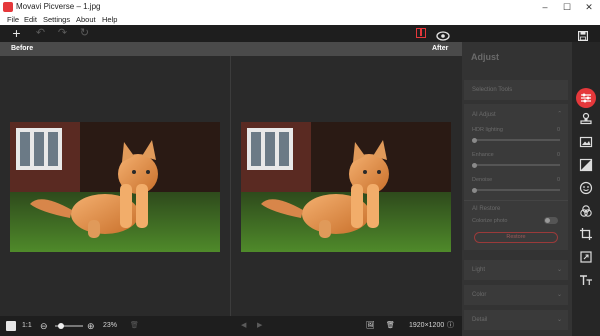  I want to click on after-label: After, so click(440, 48).